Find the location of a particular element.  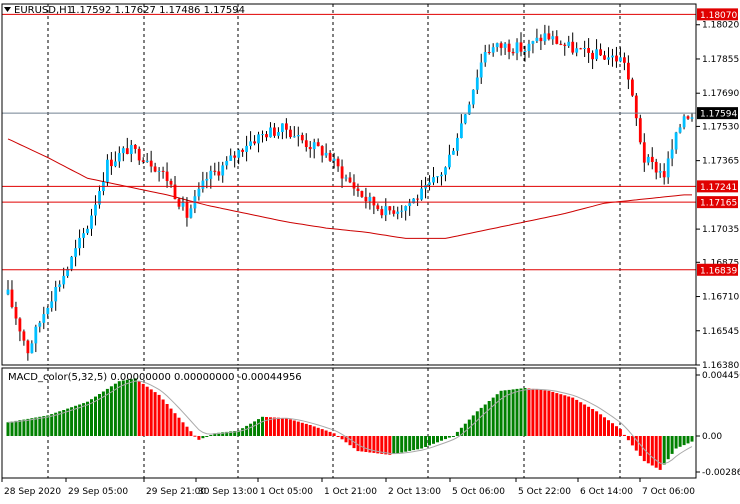

time-tick-label: 7 Oct 06:00 is located at coordinates (668, 492).